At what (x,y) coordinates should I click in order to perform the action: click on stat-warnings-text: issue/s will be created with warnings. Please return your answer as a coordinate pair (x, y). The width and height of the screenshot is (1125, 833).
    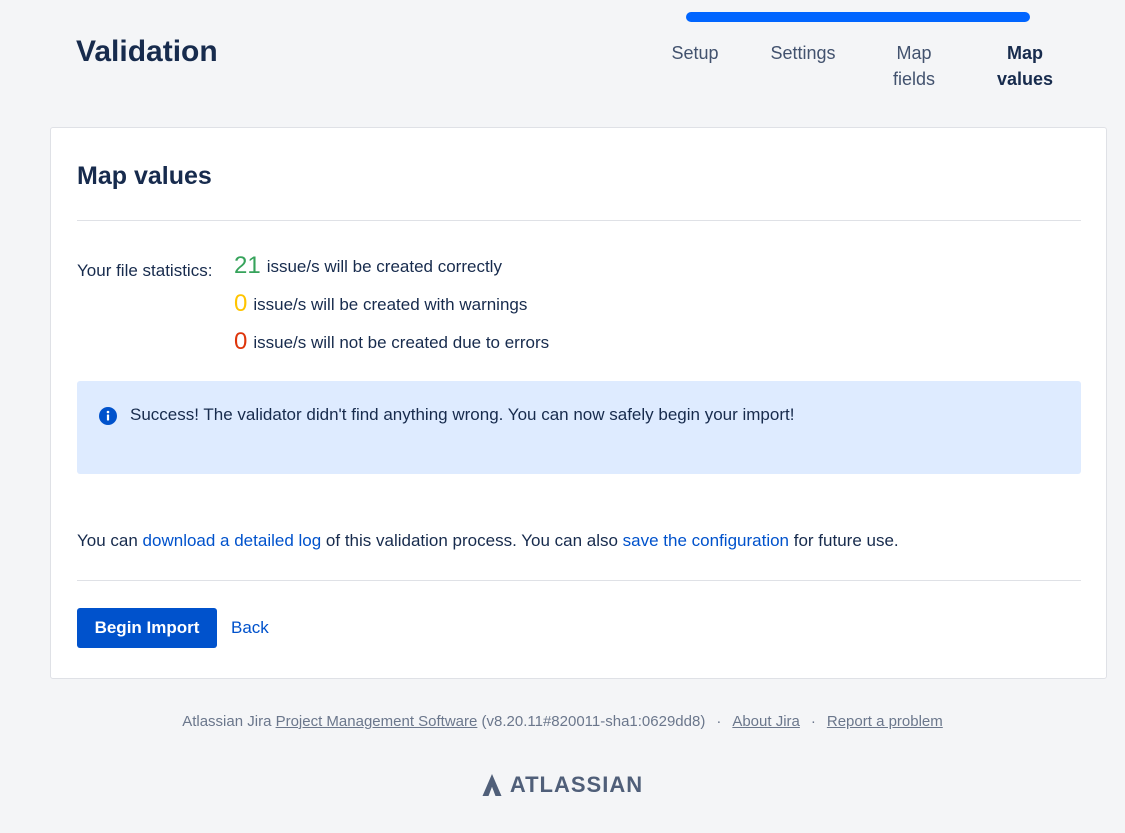
    Looking at the image, I should click on (390, 304).